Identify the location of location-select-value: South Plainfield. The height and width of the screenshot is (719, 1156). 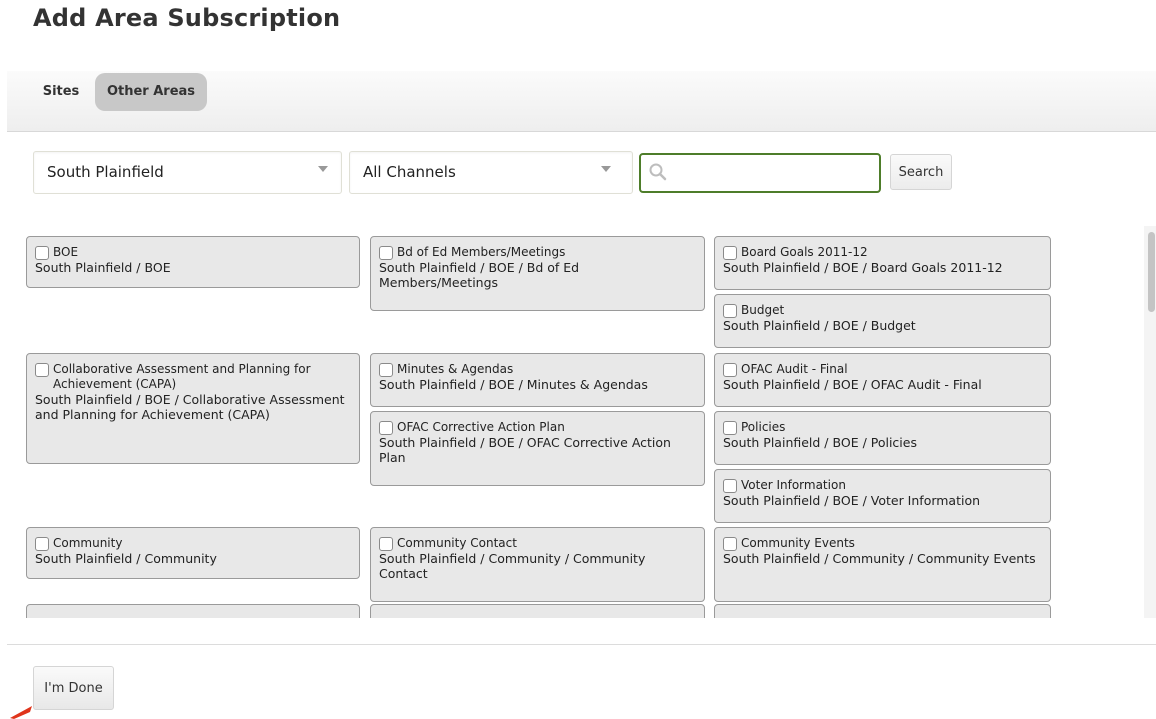
(105, 172).